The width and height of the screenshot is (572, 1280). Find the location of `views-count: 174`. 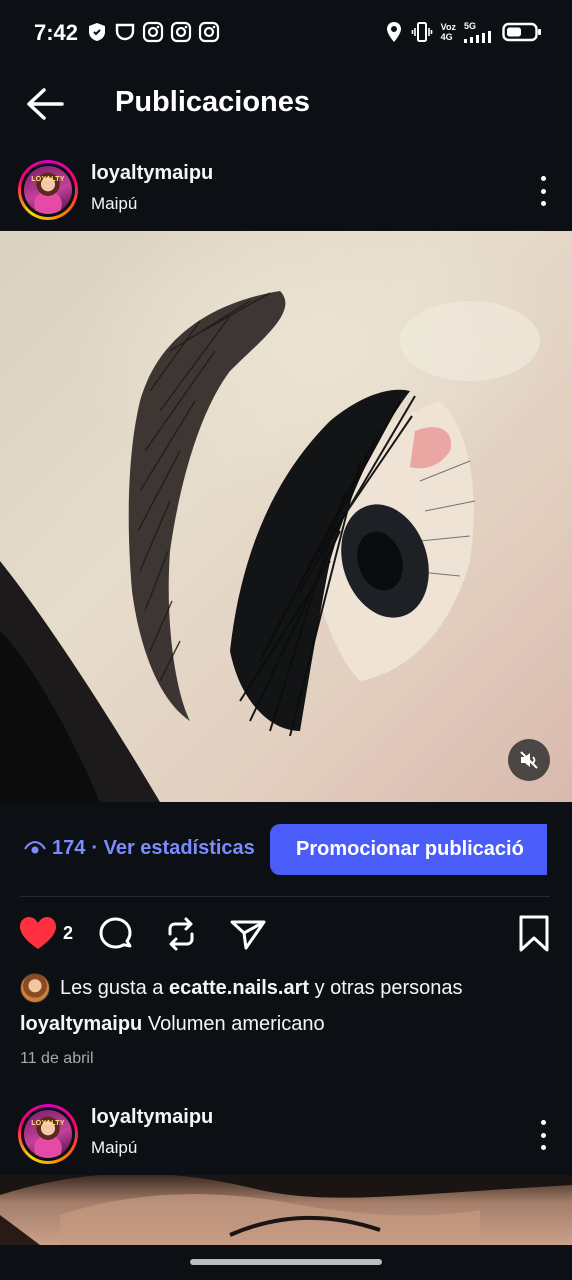

views-count: 174 is located at coordinates (69, 848).